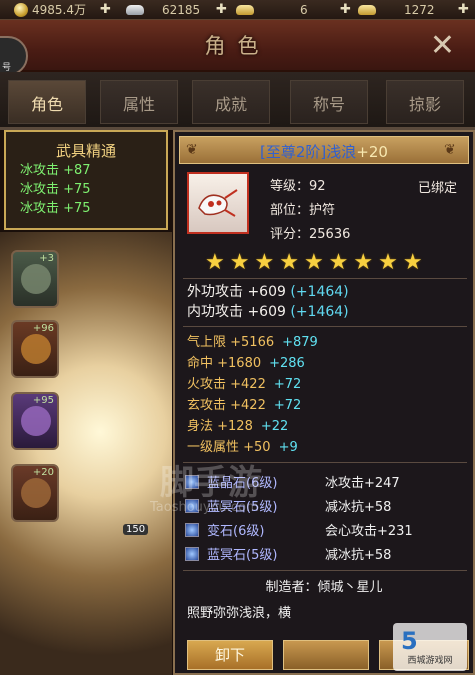  What do you see at coordinates (47, 102) in the screenshot?
I see `tab-character: 角色` at bounding box center [47, 102].